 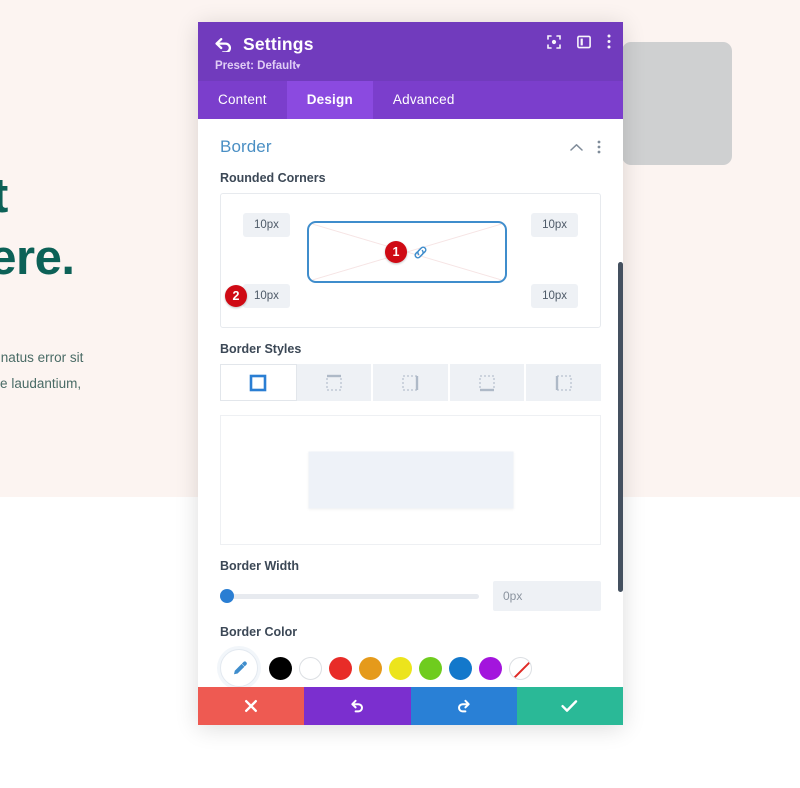 I want to click on tab-design: Design, so click(x=329, y=100).